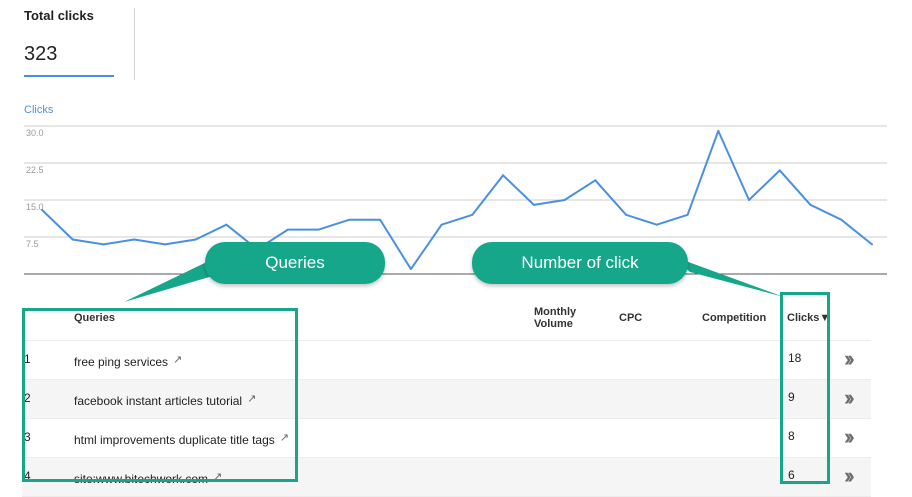 The height and width of the screenshot is (497, 912). Describe the element at coordinates (728, 276) in the screenshot. I see `clicks-callout-pointer` at that location.